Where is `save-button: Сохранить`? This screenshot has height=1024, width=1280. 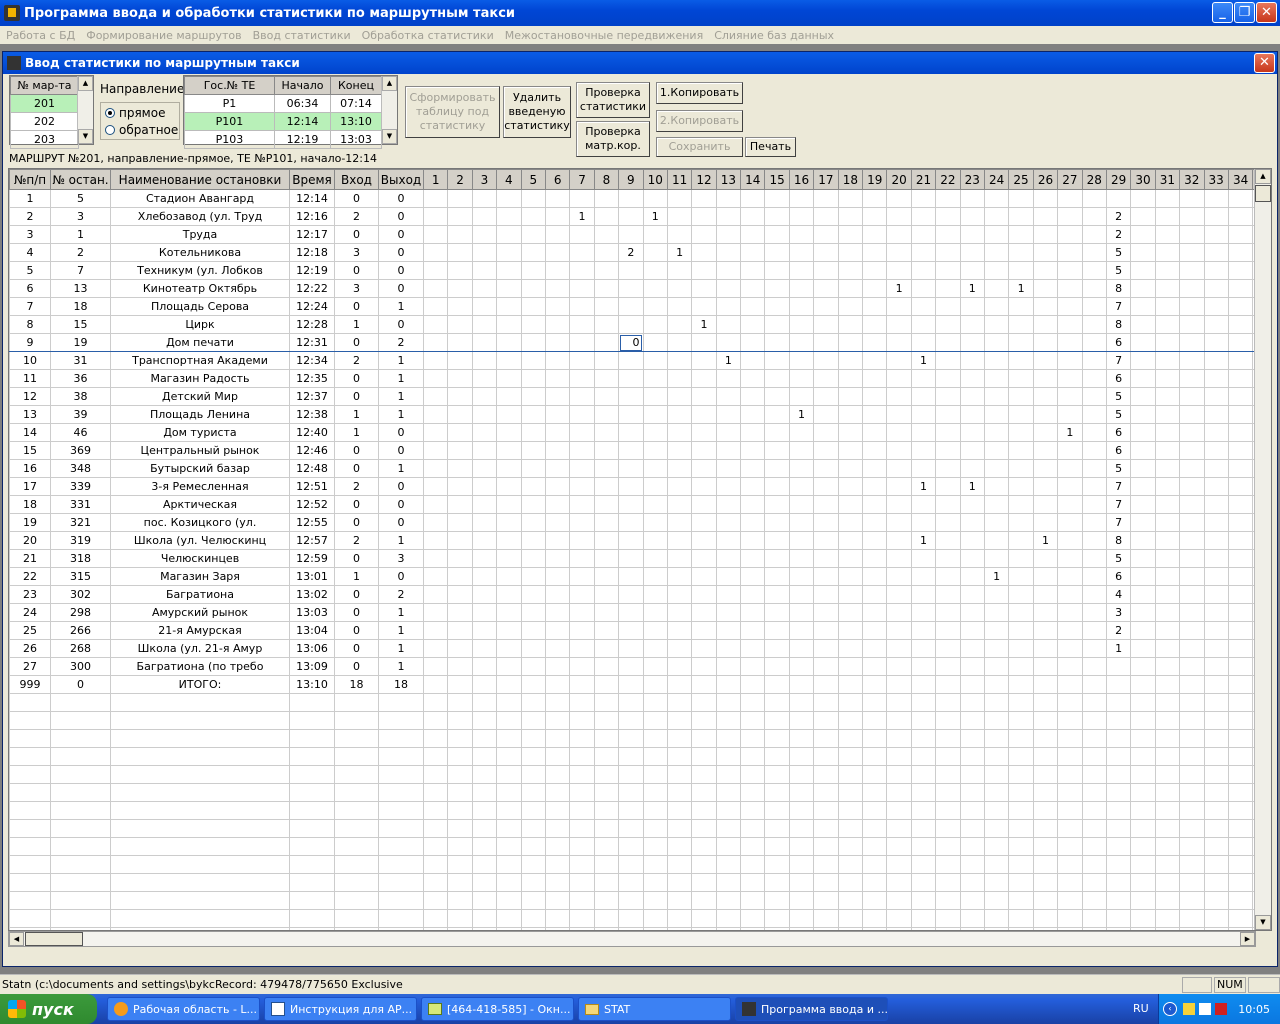
save-button: Сохранить is located at coordinates (699, 147).